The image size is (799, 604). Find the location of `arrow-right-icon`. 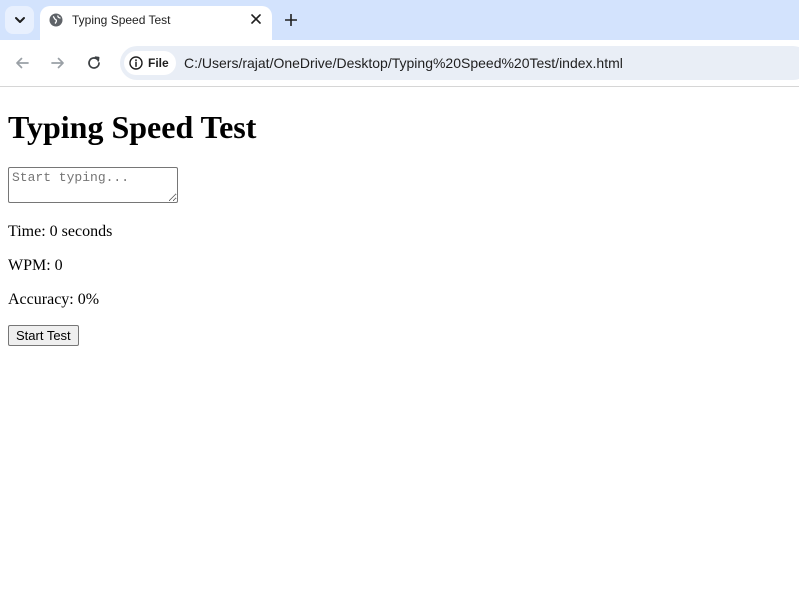

arrow-right-icon is located at coordinates (57, 63).